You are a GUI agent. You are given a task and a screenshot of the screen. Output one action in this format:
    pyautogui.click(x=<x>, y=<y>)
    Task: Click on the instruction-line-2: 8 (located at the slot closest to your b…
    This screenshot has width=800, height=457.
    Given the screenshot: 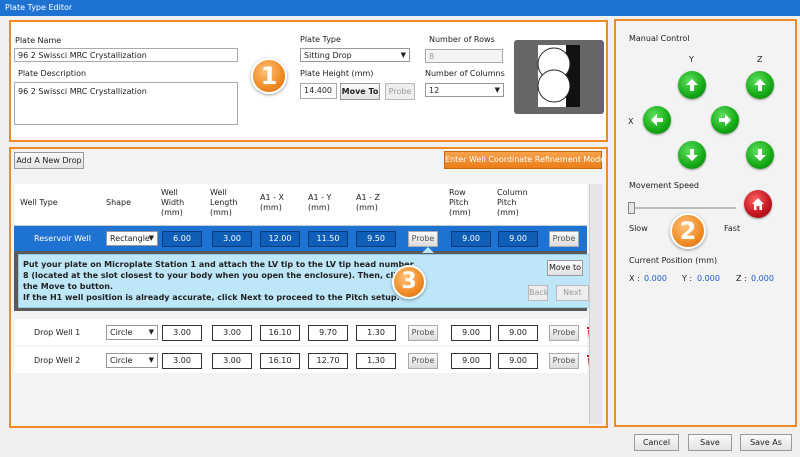 What is the action you would take?
    pyautogui.click(x=215, y=275)
    